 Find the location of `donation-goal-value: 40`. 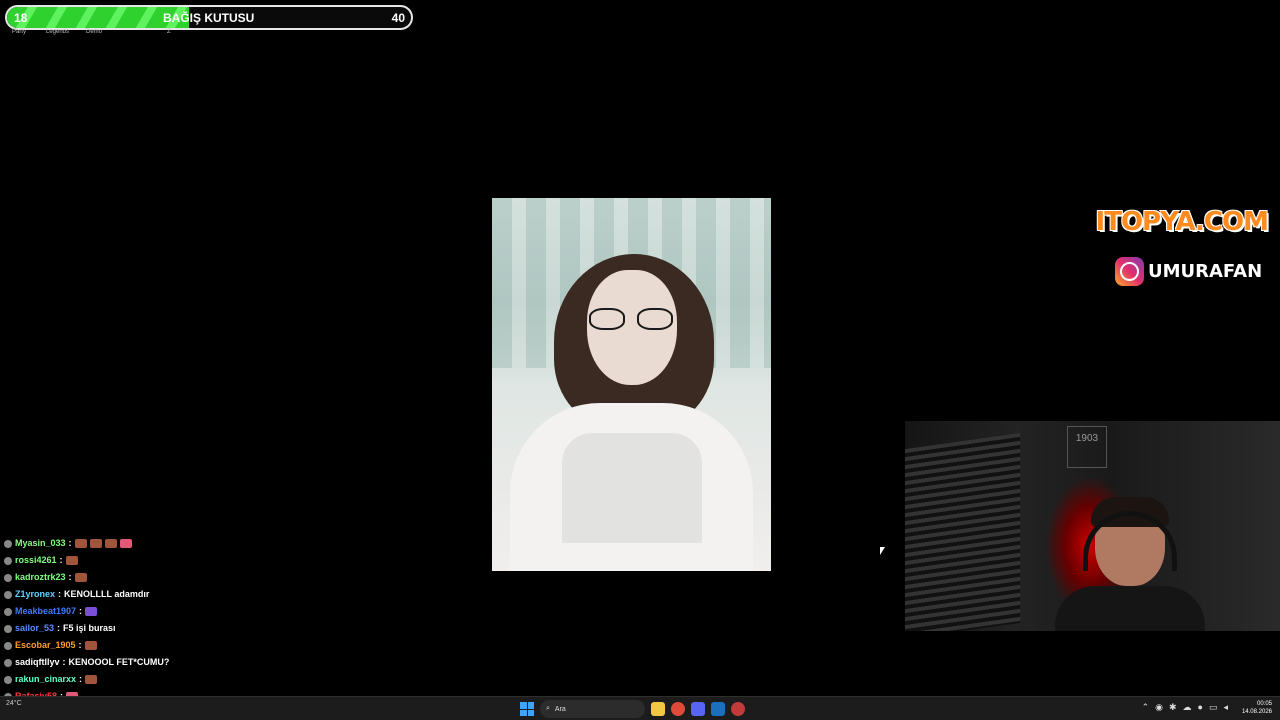

donation-goal-value: 40 is located at coordinates (398, 18).